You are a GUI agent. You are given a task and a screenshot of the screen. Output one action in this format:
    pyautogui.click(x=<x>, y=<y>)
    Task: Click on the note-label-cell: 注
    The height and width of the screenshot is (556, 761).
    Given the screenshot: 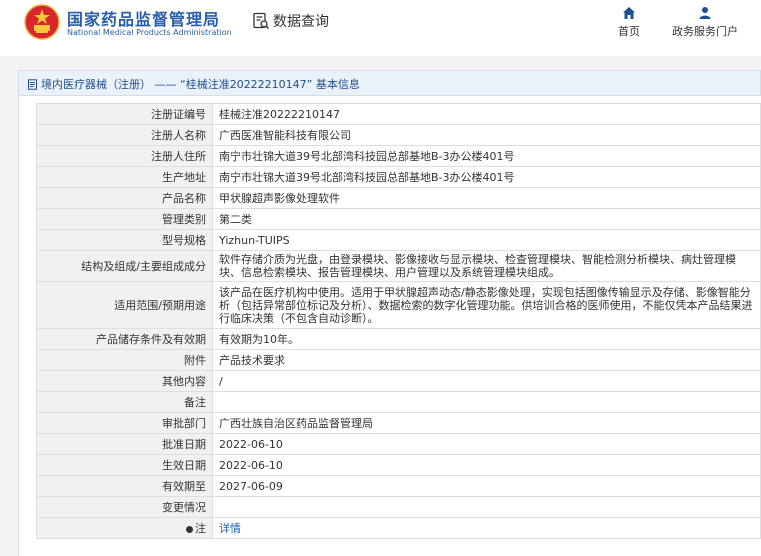 What is the action you would take?
    pyautogui.click(x=124, y=528)
    